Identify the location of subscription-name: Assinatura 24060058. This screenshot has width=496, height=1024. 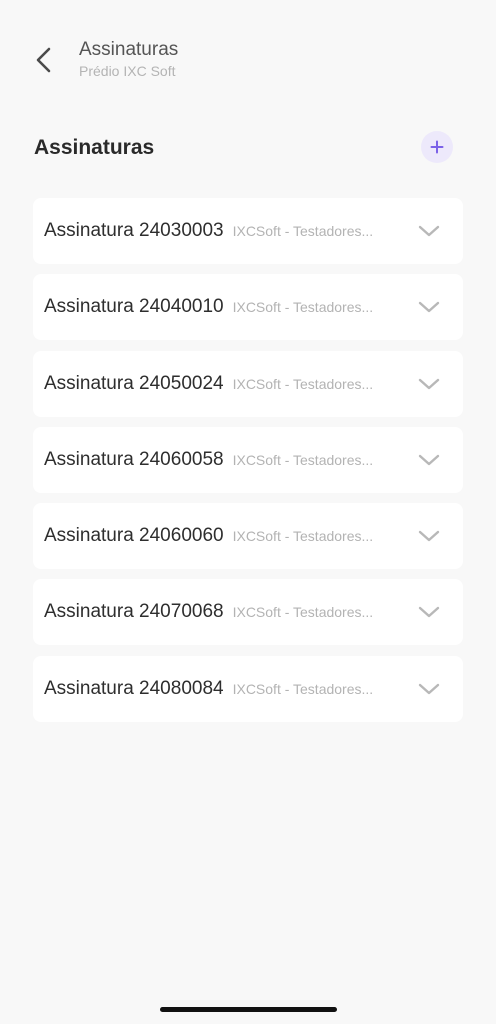
(134, 459).